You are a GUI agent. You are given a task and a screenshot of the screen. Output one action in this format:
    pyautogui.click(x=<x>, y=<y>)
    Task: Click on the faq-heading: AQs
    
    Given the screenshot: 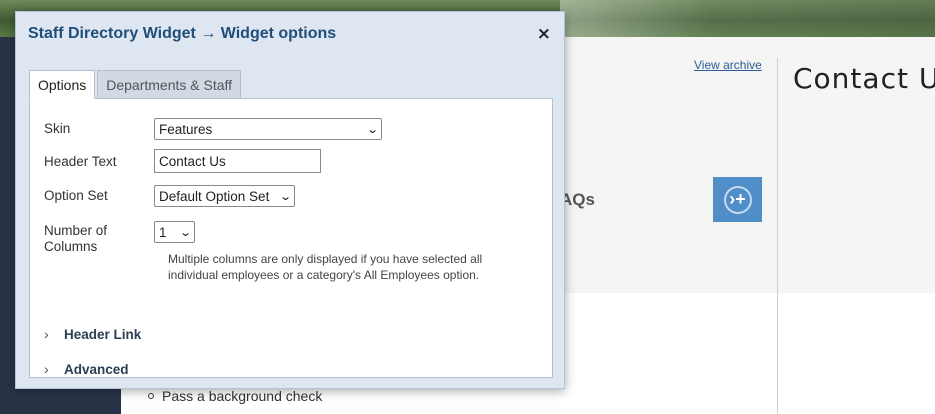 What is the action you would take?
    pyautogui.click(x=577, y=199)
    